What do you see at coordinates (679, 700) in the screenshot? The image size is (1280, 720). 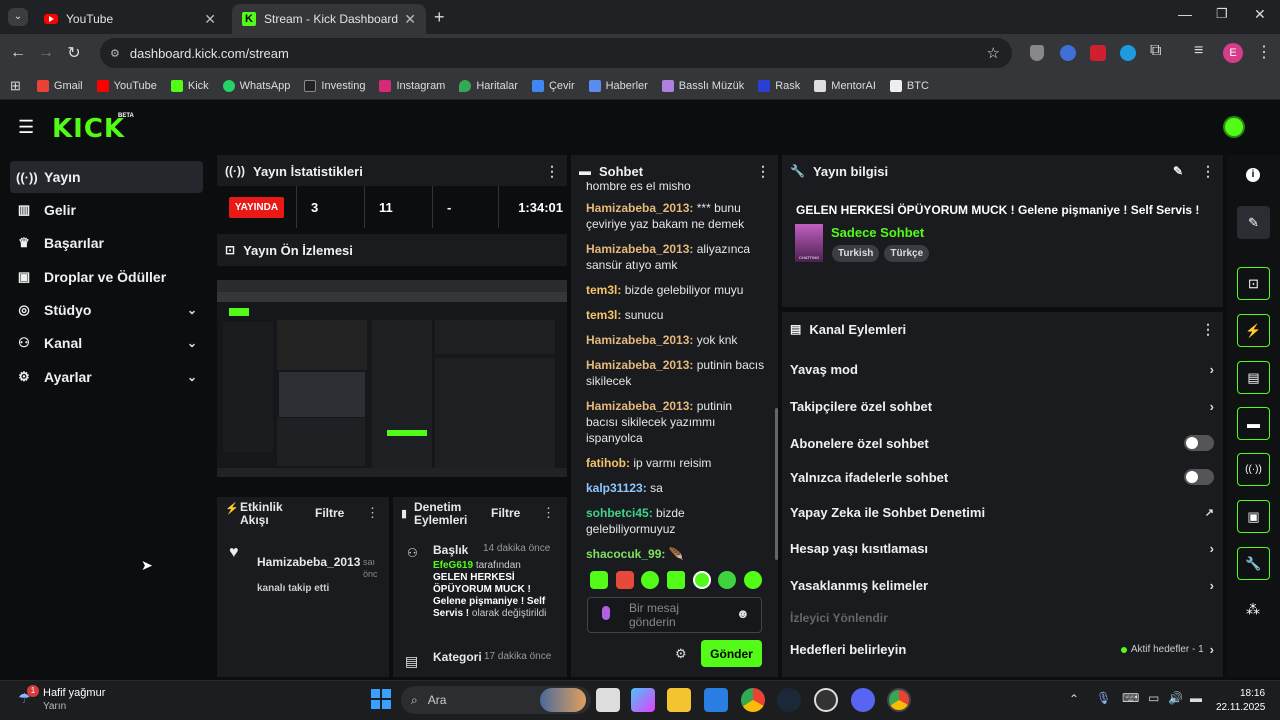 I see `file-explorer-icon` at bounding box center [679, 700].